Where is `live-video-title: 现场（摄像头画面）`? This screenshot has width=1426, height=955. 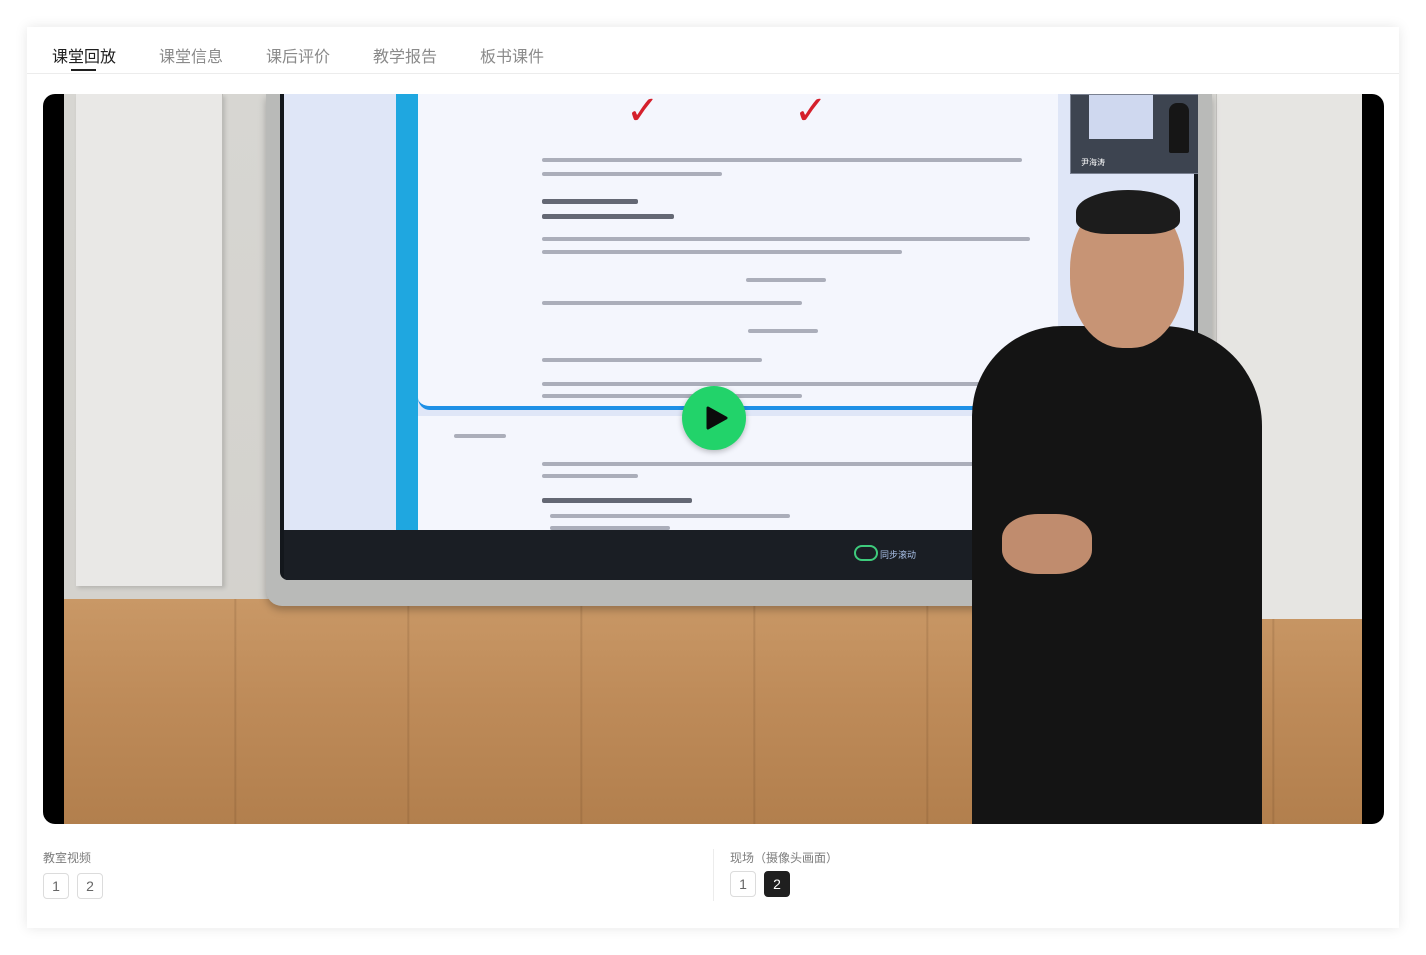
live-video-title: 现场（摄像头画面） is located at coordinates (784, 858).